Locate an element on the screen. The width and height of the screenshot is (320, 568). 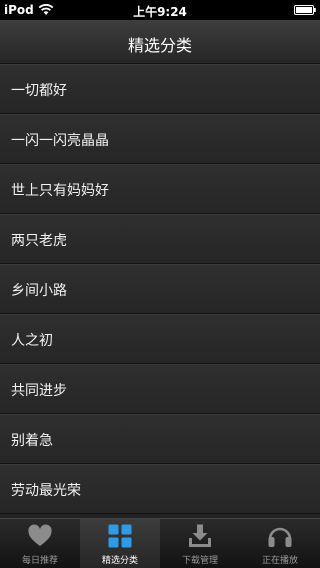
page-title: 精选分类 is located at coordinates (159, 45).